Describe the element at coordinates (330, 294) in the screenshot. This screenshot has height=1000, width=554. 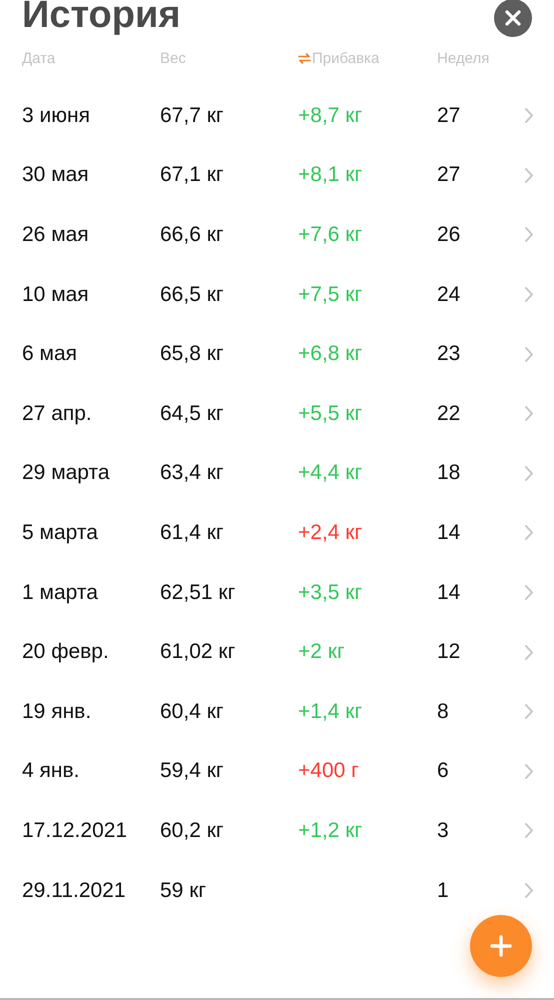
I see `gain-cell: +7,5 кг` at that location.